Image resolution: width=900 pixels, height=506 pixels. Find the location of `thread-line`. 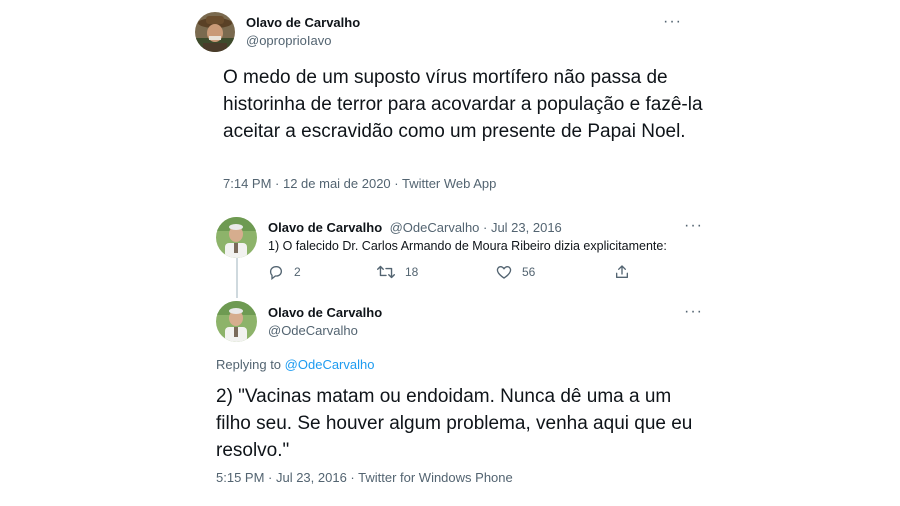

thread-line is located at coordinates (237, 278).